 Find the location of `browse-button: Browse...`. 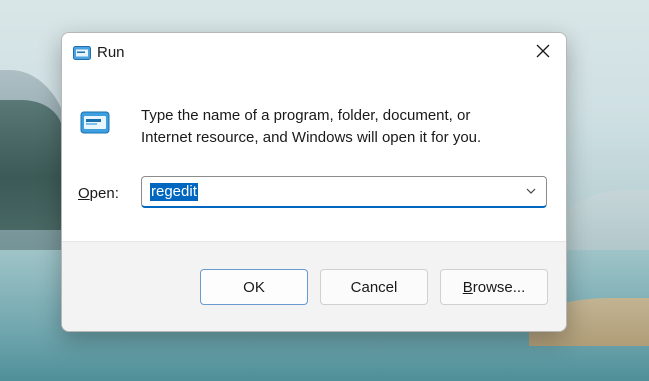

browse-button: Browse... is located at coordinates (494, 287).